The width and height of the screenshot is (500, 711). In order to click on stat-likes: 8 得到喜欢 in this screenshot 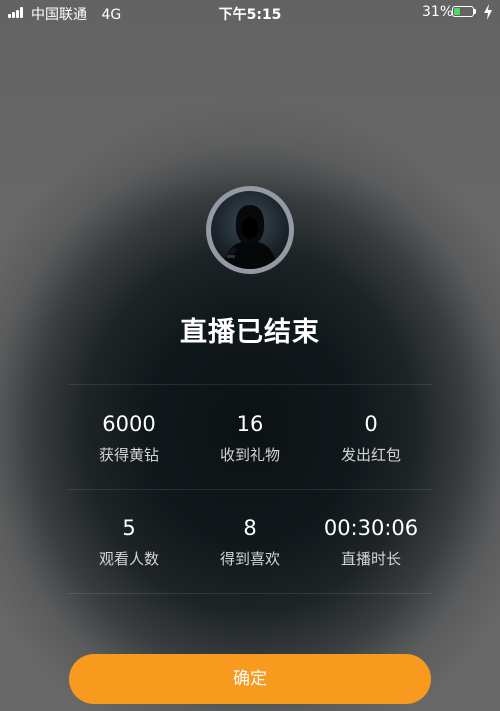, I will do `click(250, 542)`.